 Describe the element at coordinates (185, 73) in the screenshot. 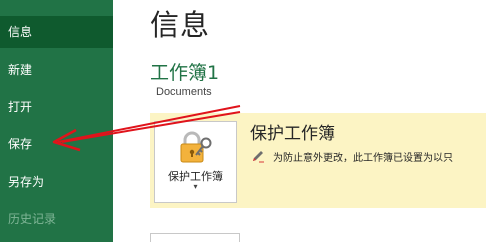

I see `workbook-name: 工作簿1` at that location.